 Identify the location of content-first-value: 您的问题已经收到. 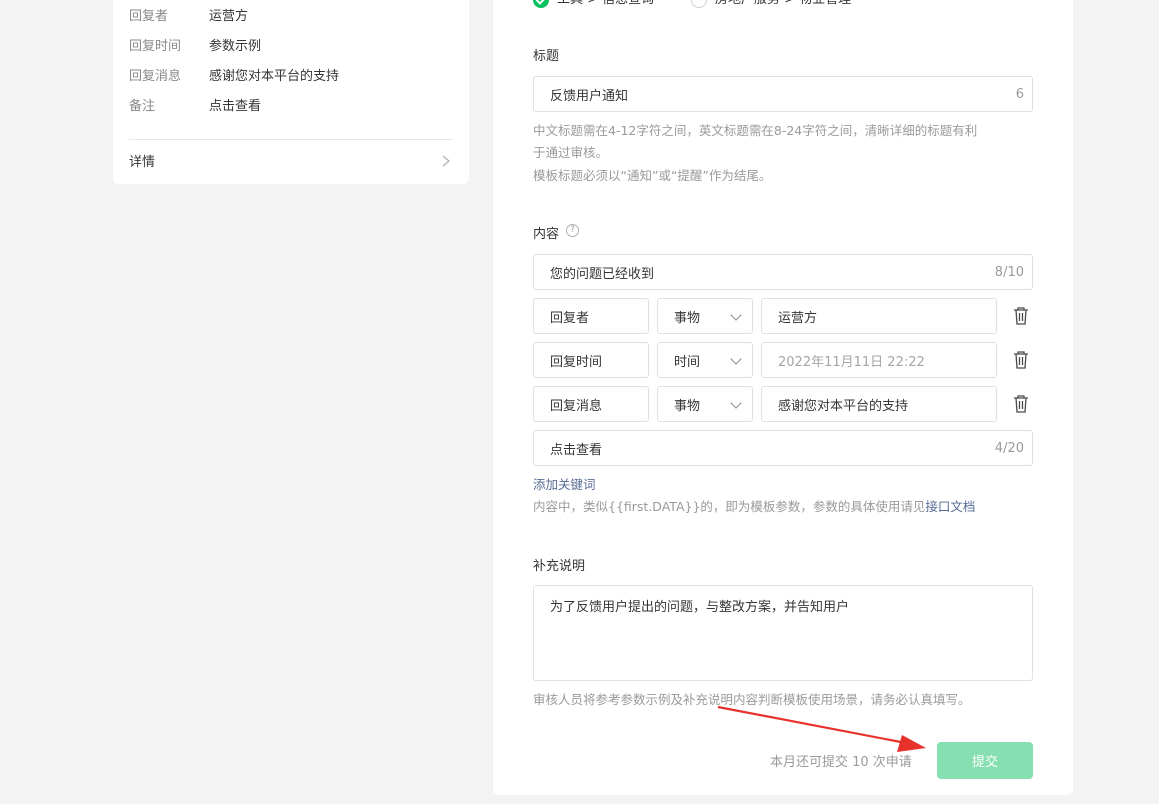
(602, 274).